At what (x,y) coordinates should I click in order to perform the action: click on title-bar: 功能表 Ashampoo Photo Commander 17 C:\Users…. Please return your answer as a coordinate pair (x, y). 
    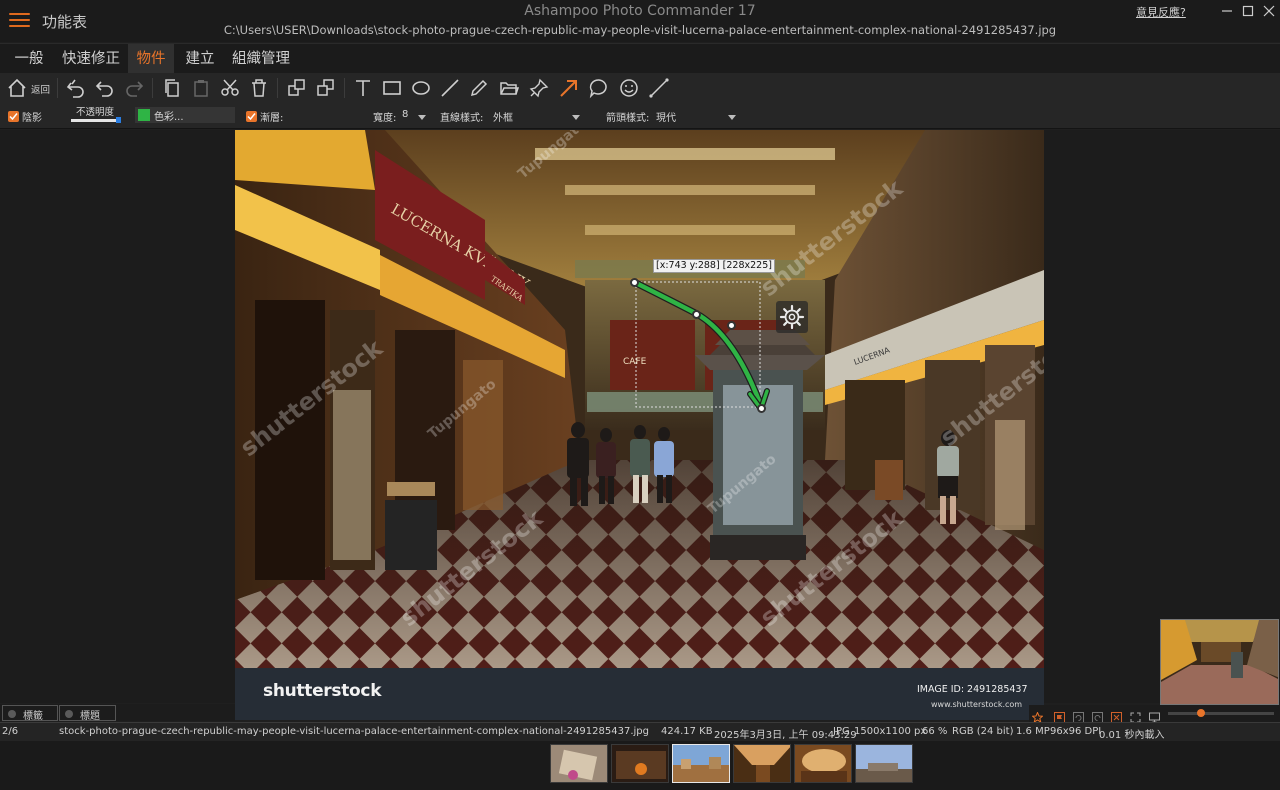
    Looking at the image, I should click on (640, 21).